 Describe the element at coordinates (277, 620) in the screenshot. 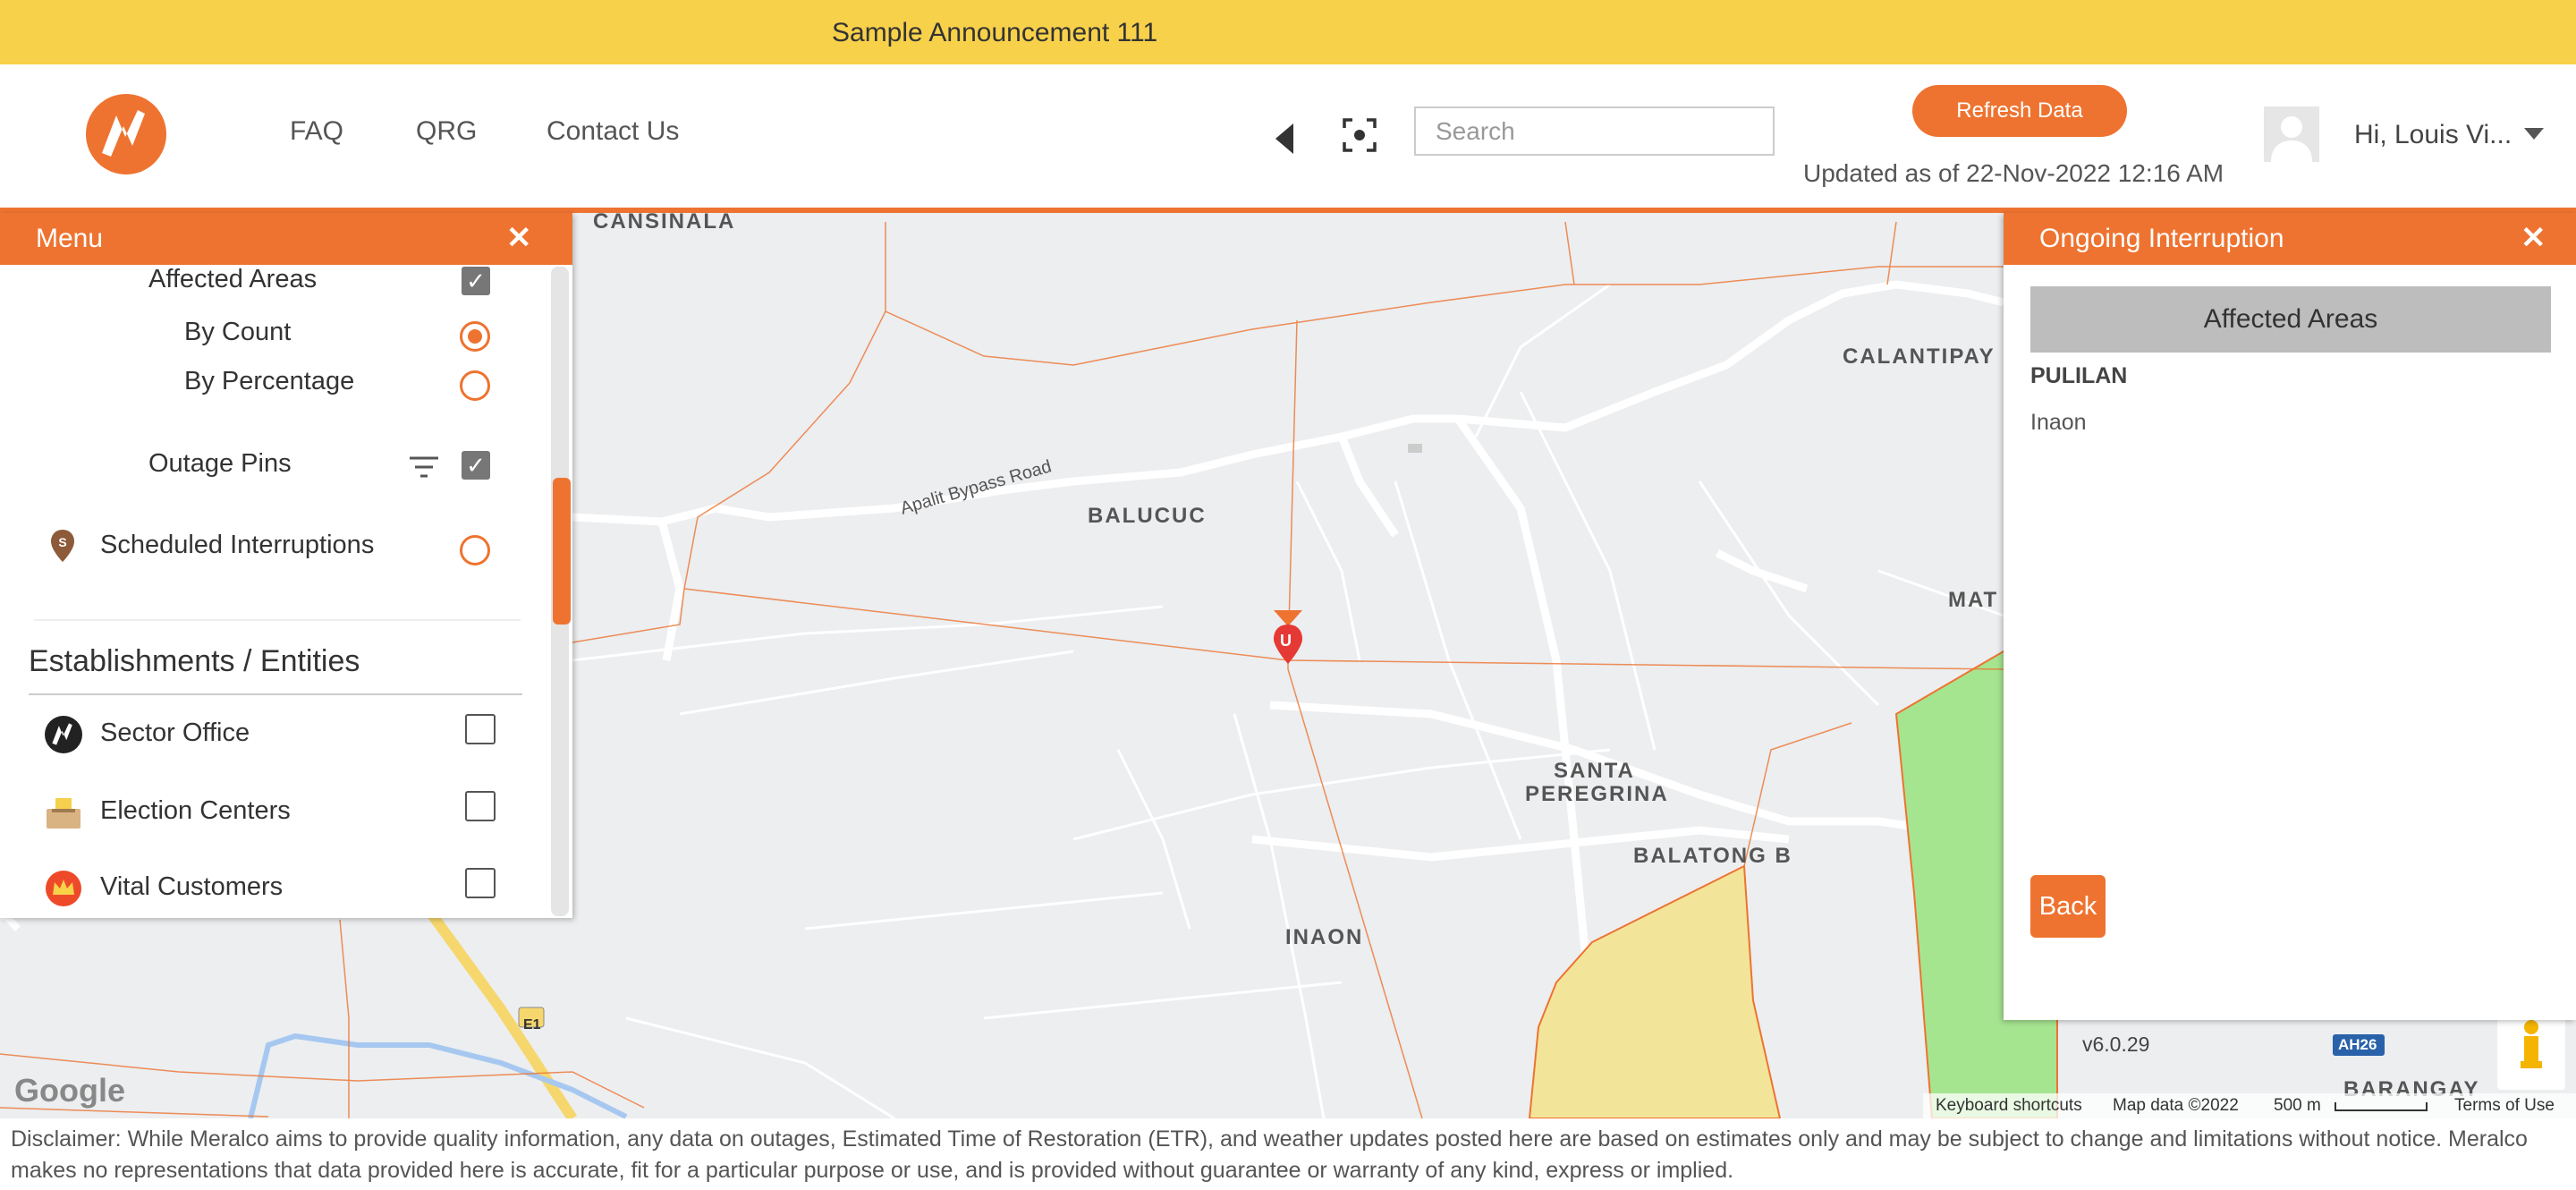

I see `divider` at that location.